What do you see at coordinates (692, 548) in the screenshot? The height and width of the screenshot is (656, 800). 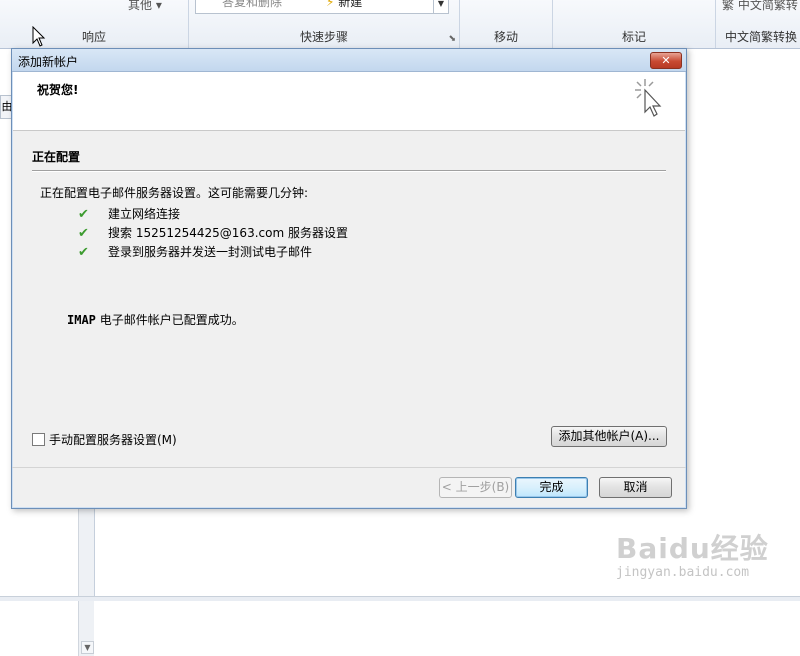 I see `watermark-logo-text: Baidu经验` at bounding box center [692, 548].